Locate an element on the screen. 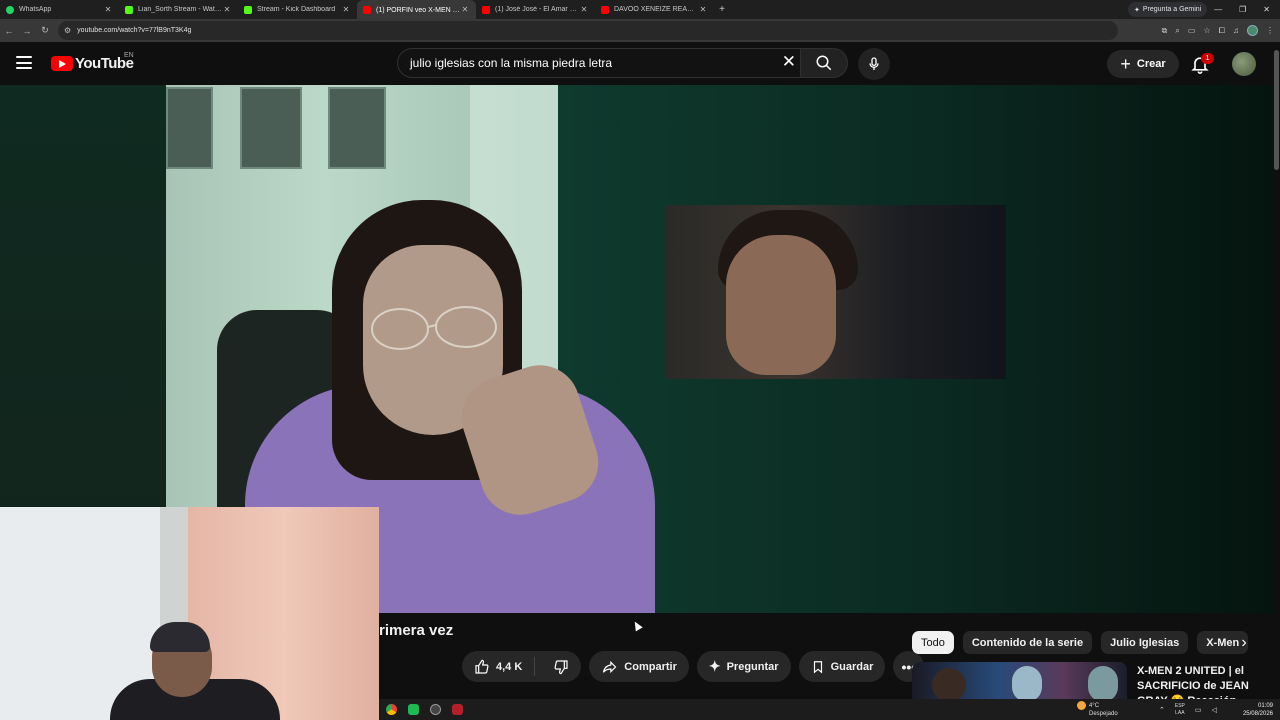  search-button is located at coordinates (824, 63).